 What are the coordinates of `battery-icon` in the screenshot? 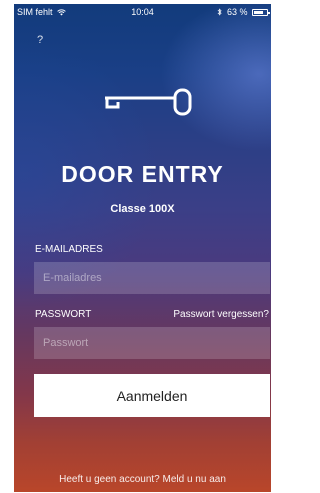 It's located at (261, 12).